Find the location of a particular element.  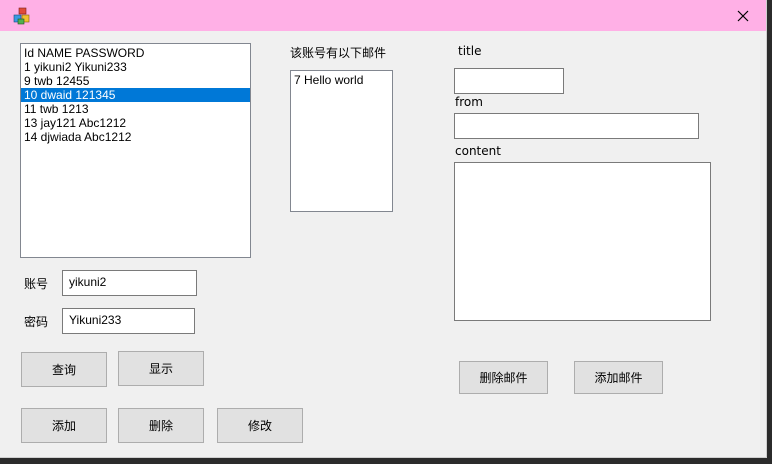

title-label: title is located at coordinates (470, 51).